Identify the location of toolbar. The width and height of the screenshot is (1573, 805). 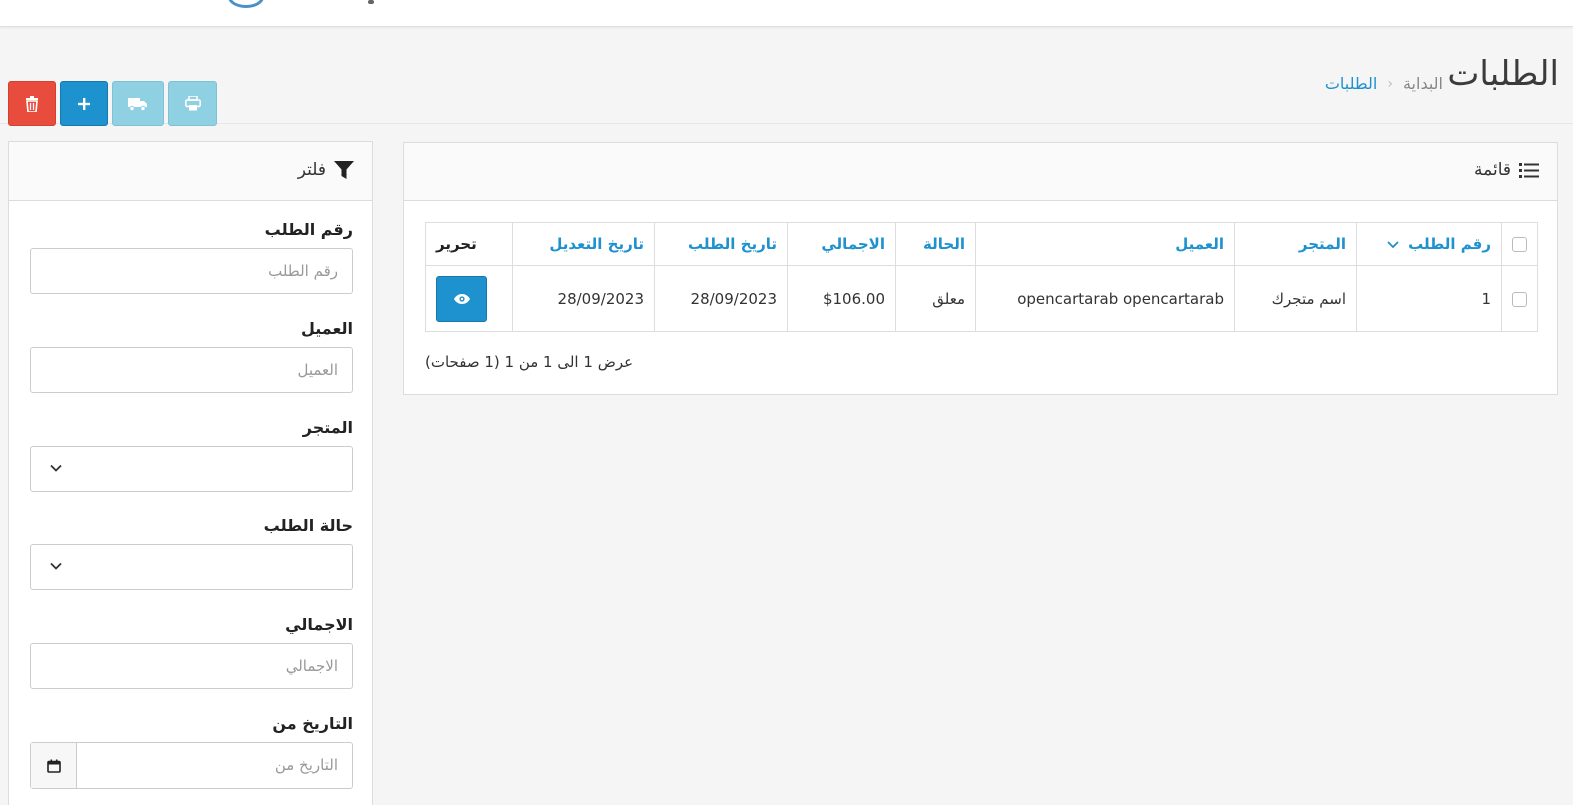
(112, 103).